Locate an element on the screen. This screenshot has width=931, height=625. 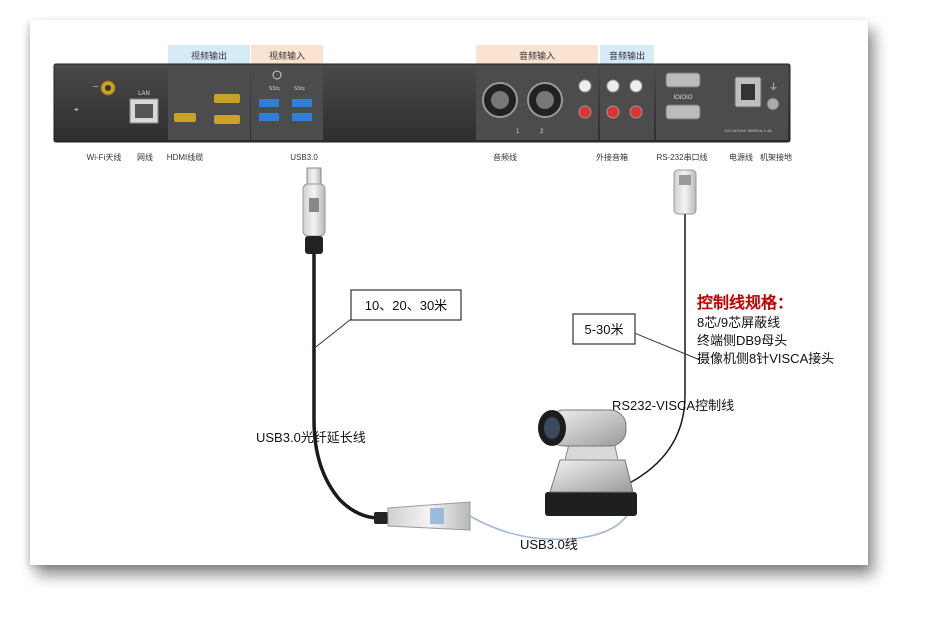
fiber-usb-connector-bottom-icon is located at coordinates (429, 516).